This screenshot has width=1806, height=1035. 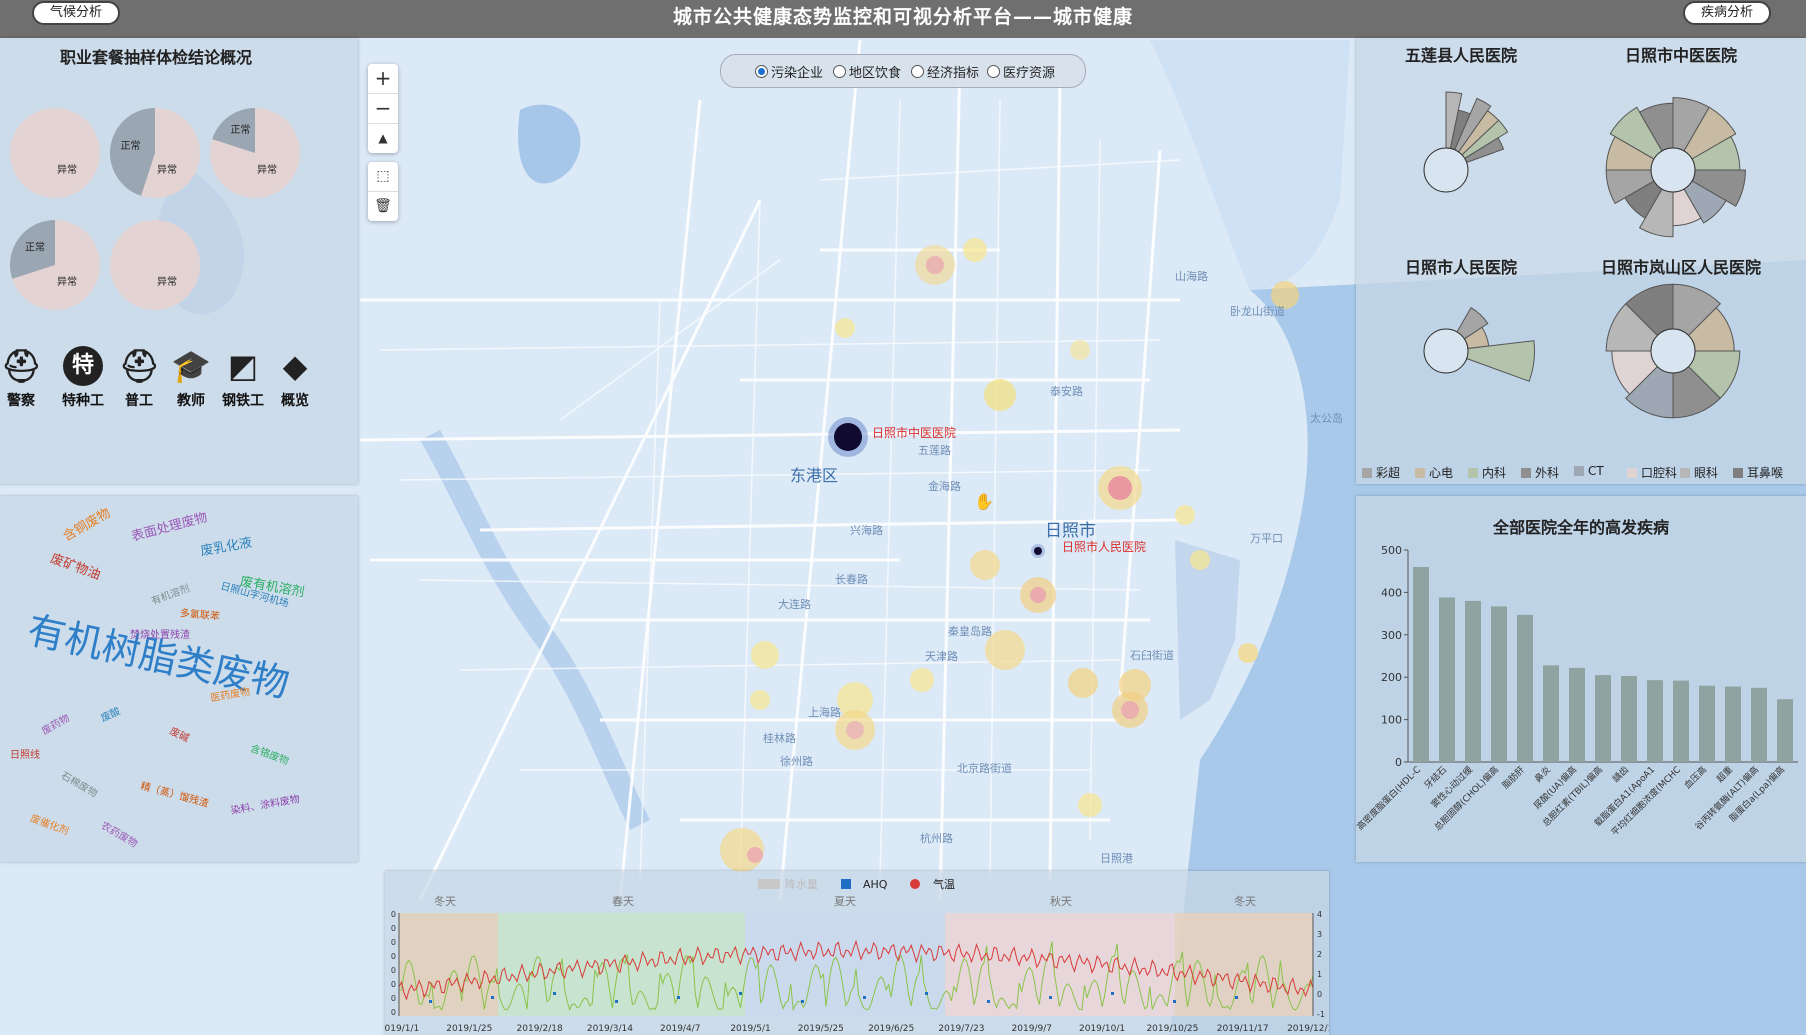 What do you see at coordinates (934, 450) in the screenshot?
I see `map-label: 五莲路` at bounding box center [934, 450].